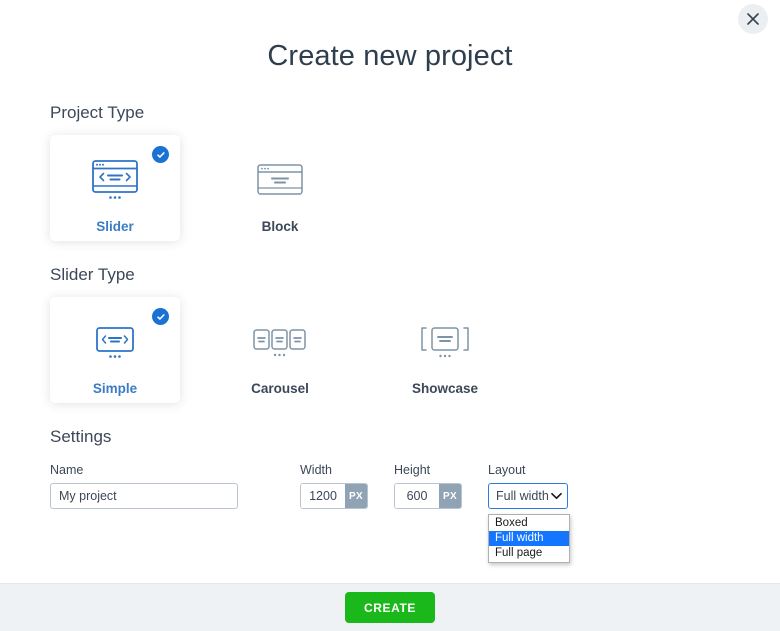  What do you see at coordinates (115, 343) in the screenshot?
I see `simple-slide-icon` at bounding box center [115, 343].